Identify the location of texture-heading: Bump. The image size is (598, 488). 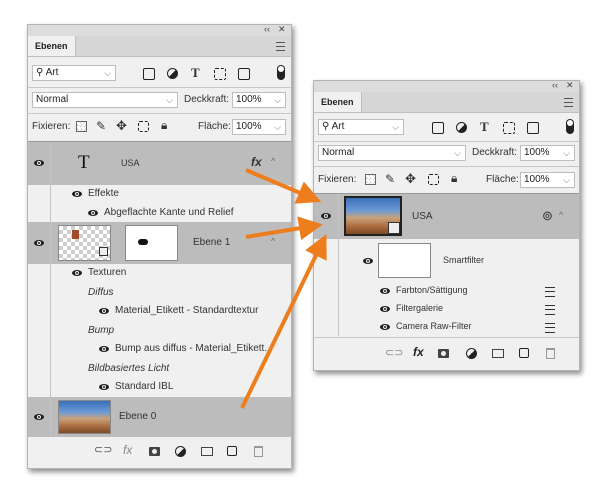
(101, 330).